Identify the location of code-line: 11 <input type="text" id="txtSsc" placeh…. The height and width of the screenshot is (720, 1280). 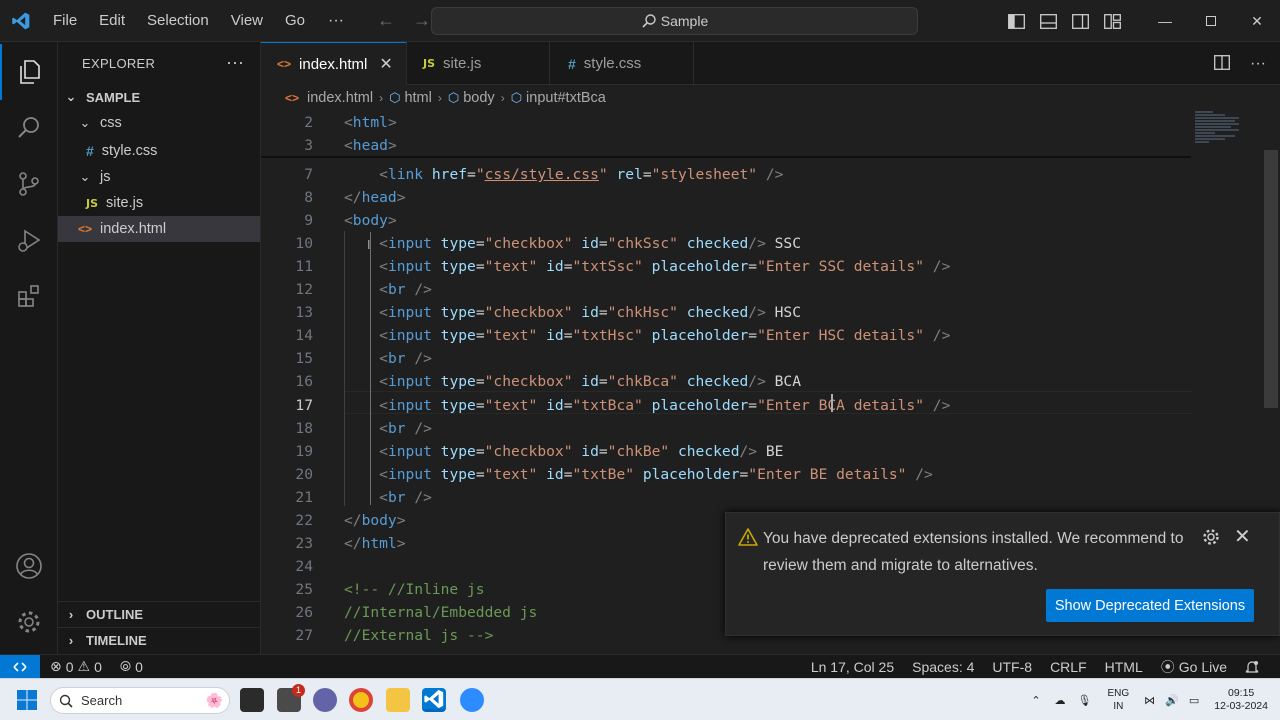
(726, 266).